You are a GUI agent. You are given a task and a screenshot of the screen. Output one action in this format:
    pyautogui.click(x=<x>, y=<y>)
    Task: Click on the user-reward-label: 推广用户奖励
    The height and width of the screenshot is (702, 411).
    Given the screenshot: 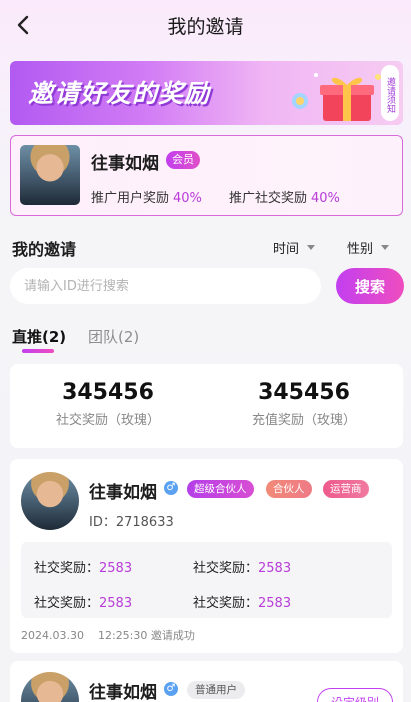 What is the action you would take?
    pyautogui.click(x=130, y=198)
    